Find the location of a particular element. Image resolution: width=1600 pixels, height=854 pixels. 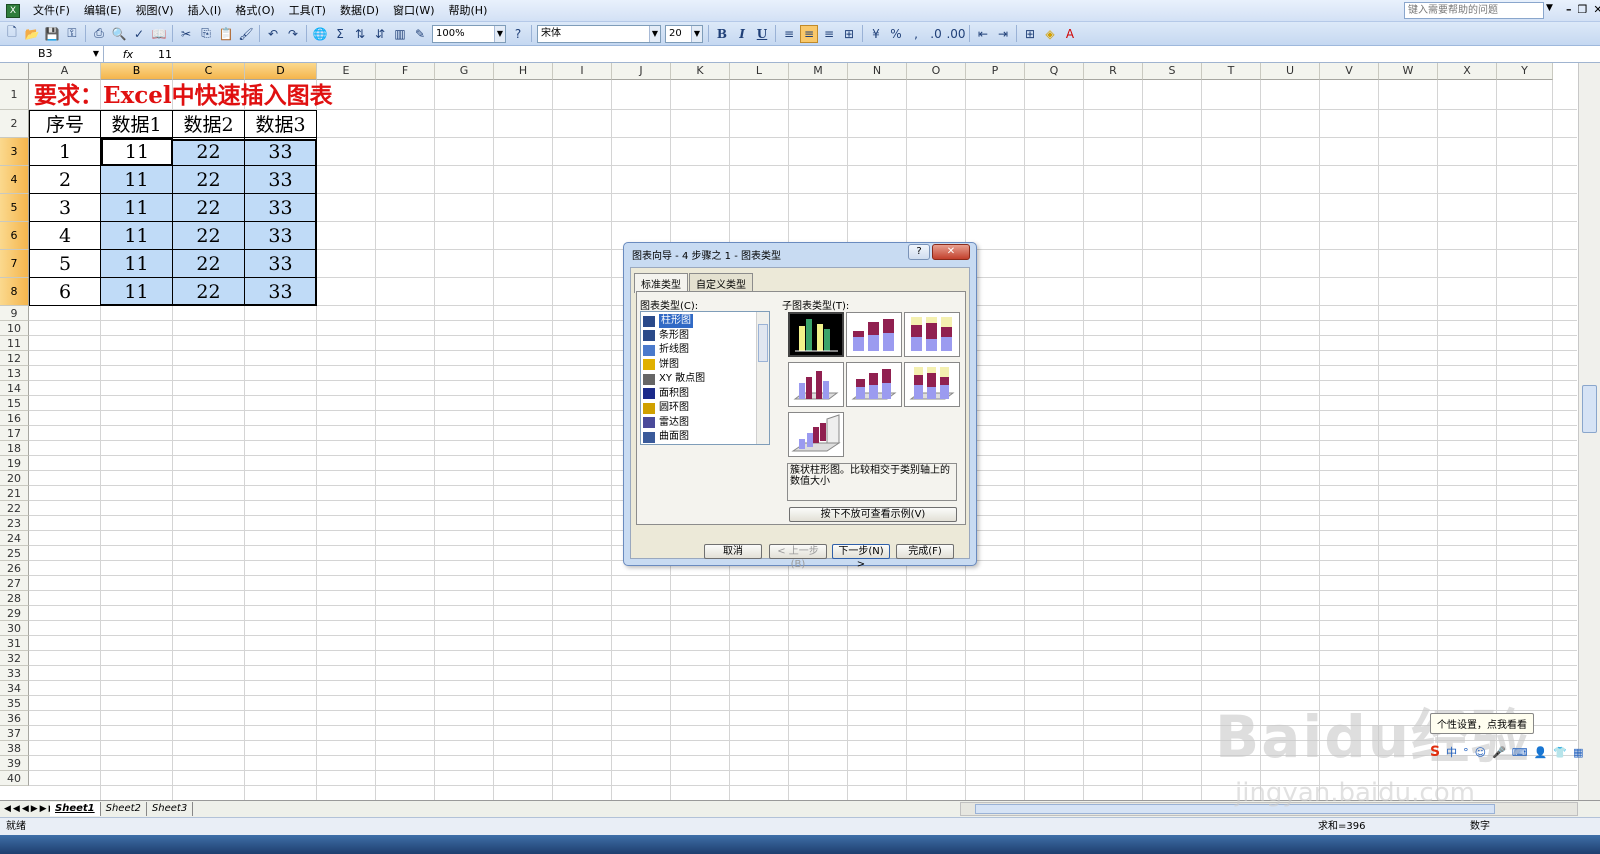

row-header-29: 29 is located at coordinates (14, 613).